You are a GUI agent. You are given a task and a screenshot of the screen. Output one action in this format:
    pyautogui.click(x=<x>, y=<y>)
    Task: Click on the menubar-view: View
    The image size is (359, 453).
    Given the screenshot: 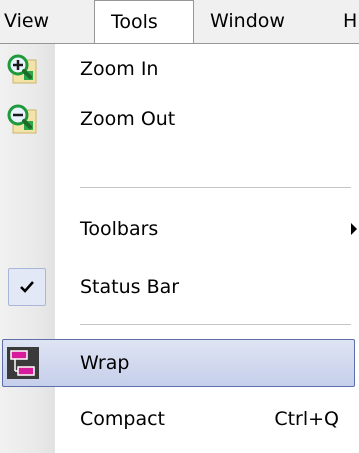 What is the action you would take?
    pyautogui.click(x=26, y=22)
    